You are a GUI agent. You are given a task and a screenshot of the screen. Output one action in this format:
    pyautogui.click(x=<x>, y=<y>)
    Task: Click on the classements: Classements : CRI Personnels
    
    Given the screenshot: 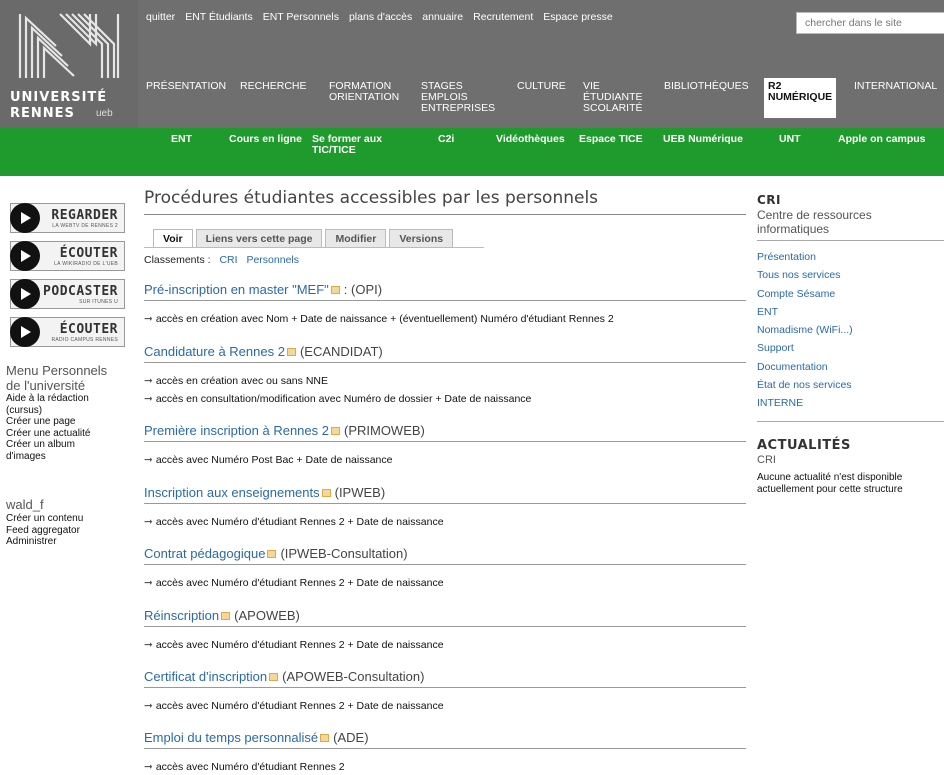 What is the action you would take?
    pyautogui.click(x=221, y=260)
    